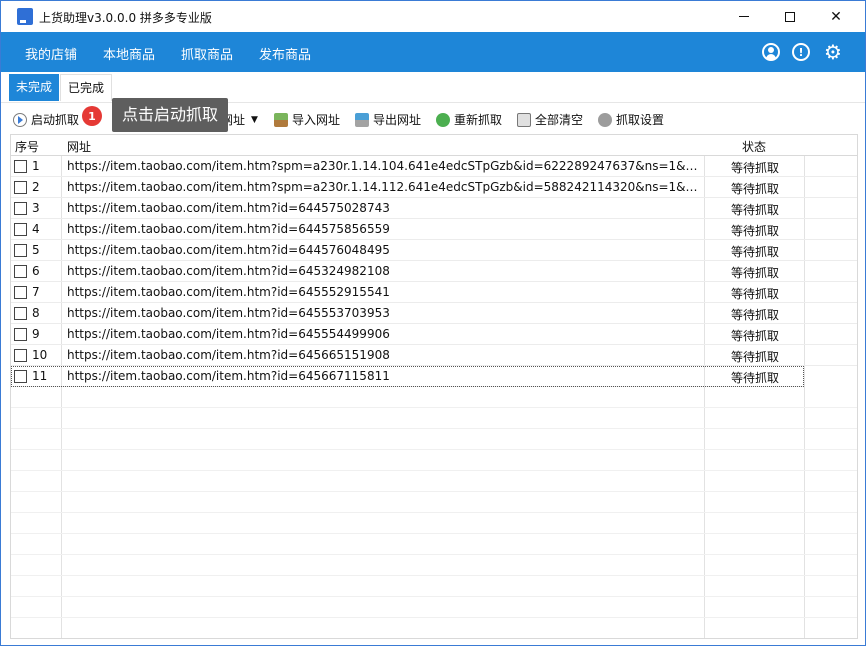 This screenshot has height=646, width=866. Describe the element at coordinates (833, 52) in the screenshot. I see `gear-icon: ⚙` at that location.